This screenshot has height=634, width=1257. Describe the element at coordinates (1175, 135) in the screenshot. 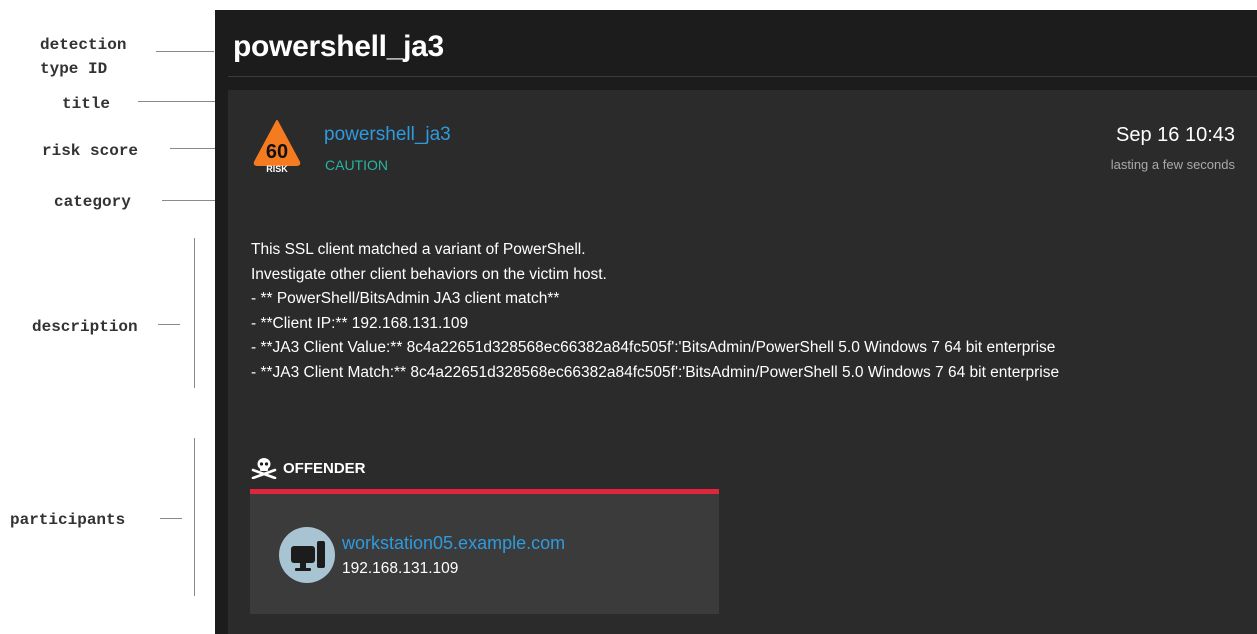

I see `detection-time: Sep 16 10:43` at that location.